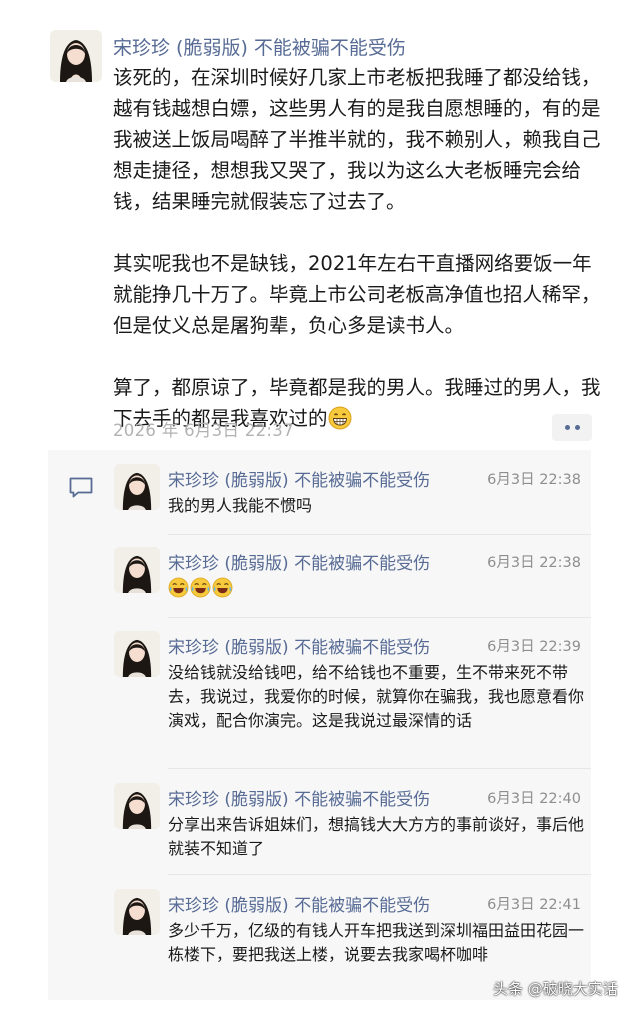 The height and width of the screenshot is (1010, 640). What do you see at coordinates (534, 799) in the screenshot?
I see `comment-time: 6月3日 22:40` at bounding box center [534, 799].